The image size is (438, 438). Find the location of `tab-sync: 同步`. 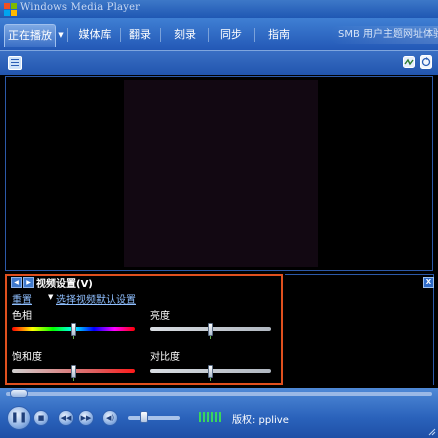

tab-sync: 同步 is located at coordinates (231, 35).